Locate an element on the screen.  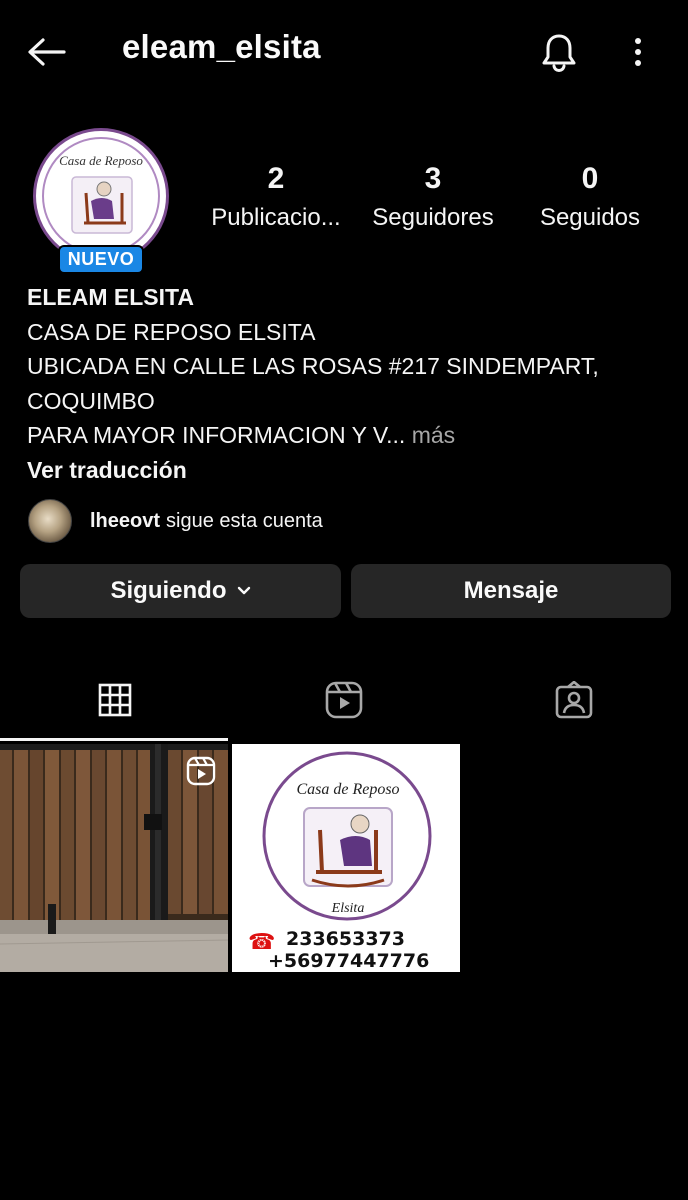
message-button: Mensaje is located at coordinates (511, 591).